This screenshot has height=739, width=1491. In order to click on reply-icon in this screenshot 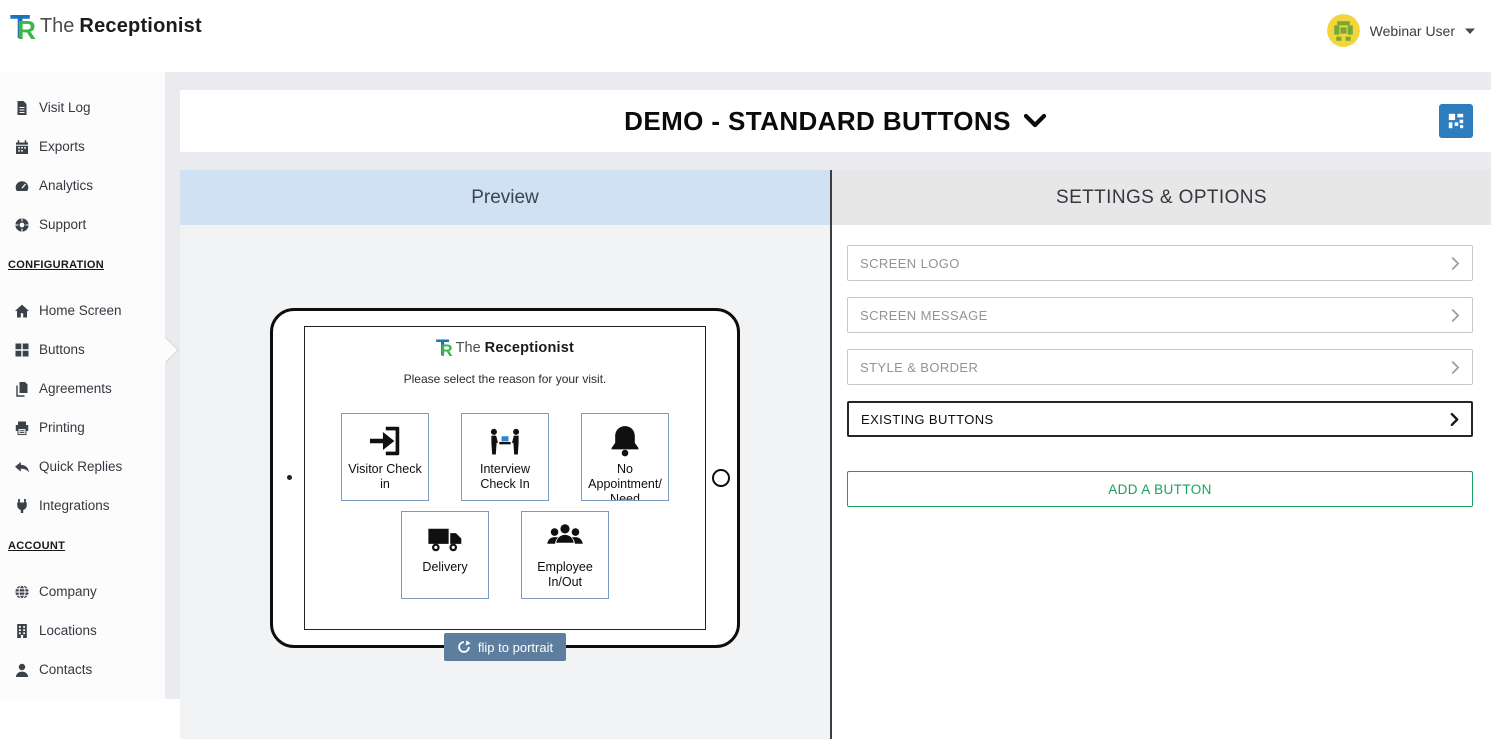, I will do `click(22, 467)`.